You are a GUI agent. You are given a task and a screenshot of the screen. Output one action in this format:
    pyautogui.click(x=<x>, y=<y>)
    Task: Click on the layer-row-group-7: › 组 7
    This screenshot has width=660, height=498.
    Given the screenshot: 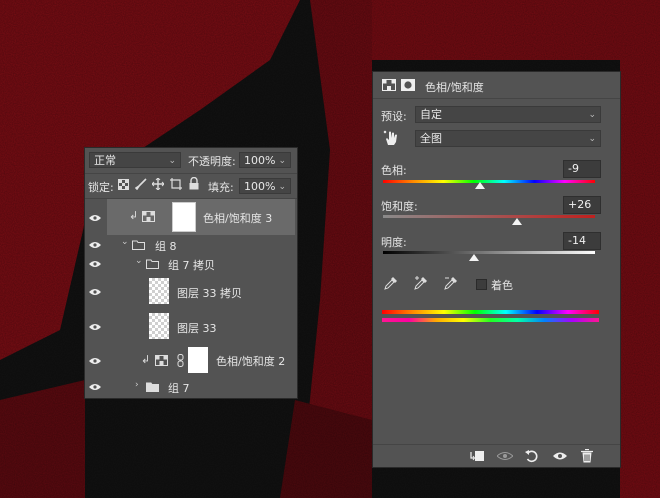 What is the action you would take?
    pyautogui.click(x=191, y=387)
    